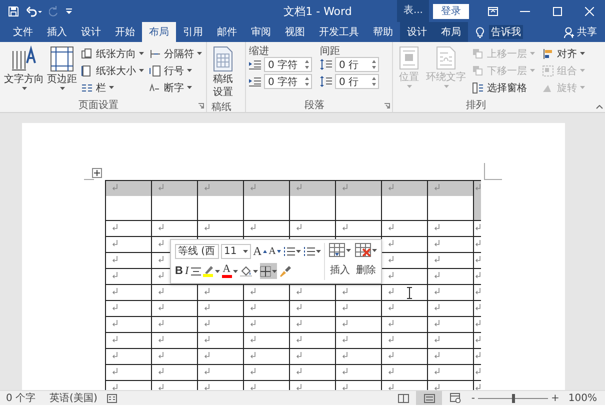  Describe the element at coordinates (583, 398) in the screenshot. I see `zoom-level: 100%` at that location.